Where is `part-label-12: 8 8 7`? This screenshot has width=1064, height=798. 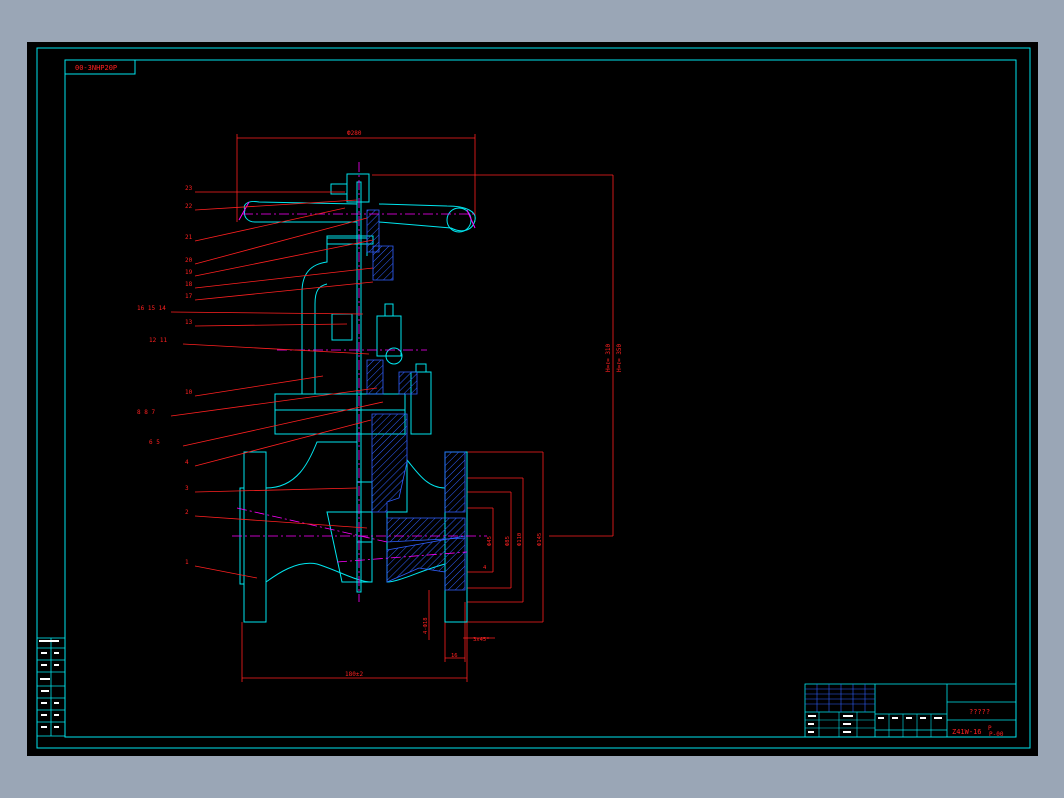
part-label-12: 8 8 7 is located at coordinates (146, 412).